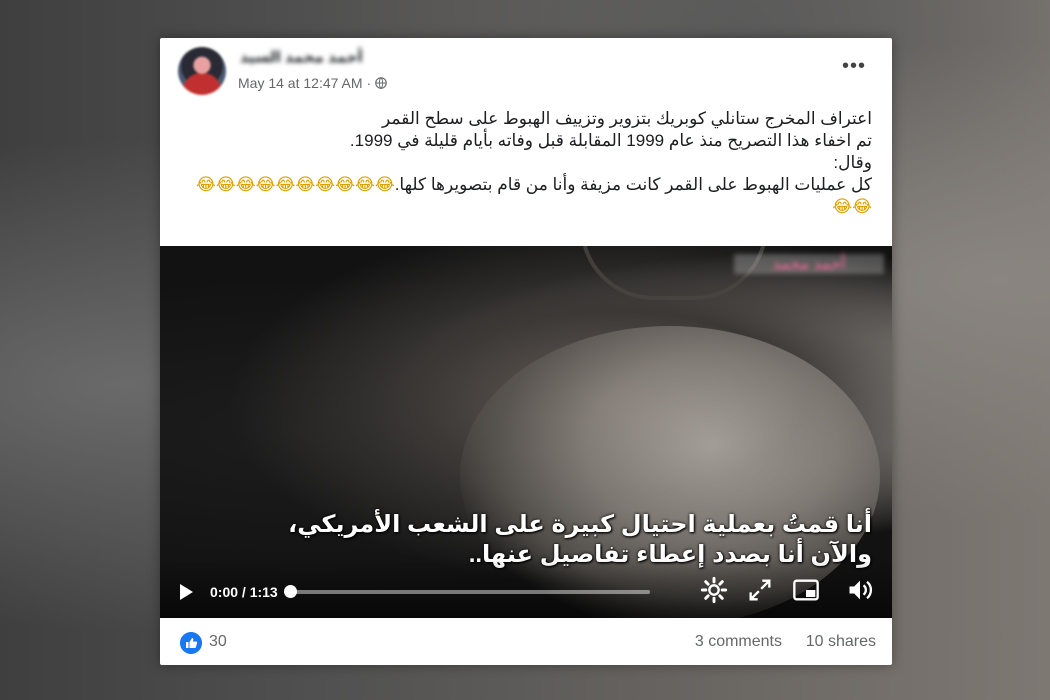  What do you see at coordinates (854, 66) in the screenshot?
I see `more-options-icon: •••` at bounding box center [854, 66].